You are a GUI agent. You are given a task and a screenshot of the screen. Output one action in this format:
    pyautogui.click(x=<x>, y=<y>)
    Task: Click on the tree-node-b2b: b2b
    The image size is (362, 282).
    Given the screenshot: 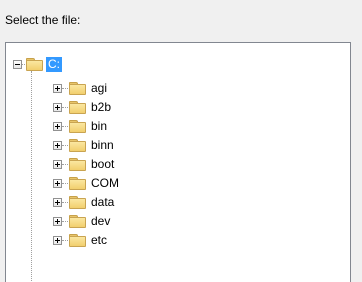 What is the action you would take?
    pyautogui.click(x=83, y=107)
    